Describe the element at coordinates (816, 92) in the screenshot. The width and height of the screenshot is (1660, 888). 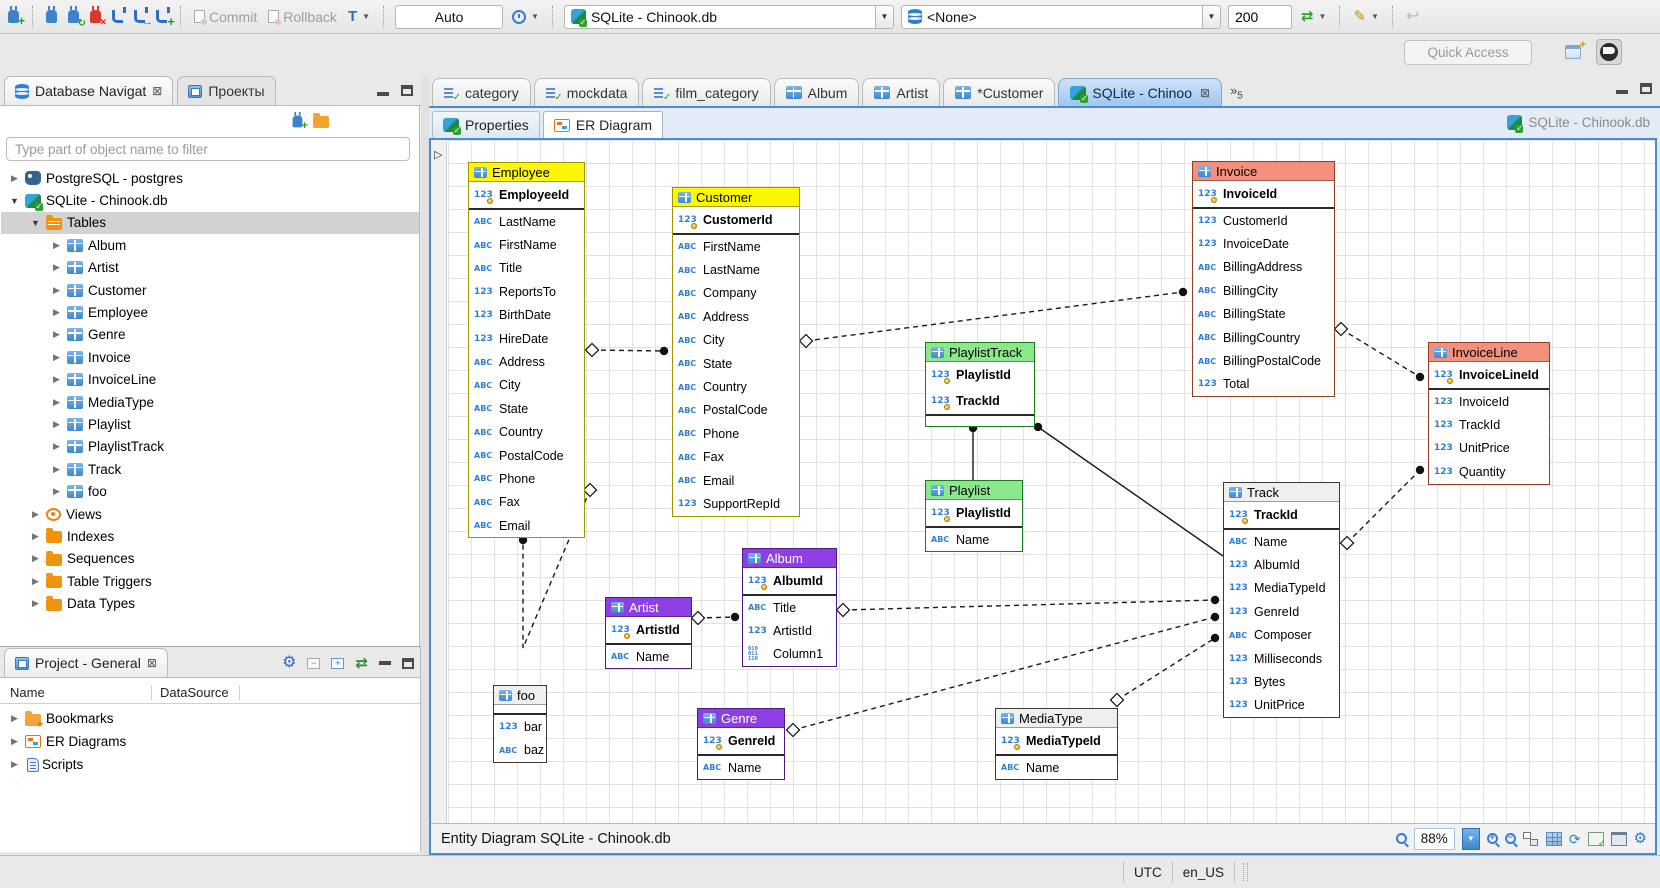
I see `editor-tab-album: Album` at that location.